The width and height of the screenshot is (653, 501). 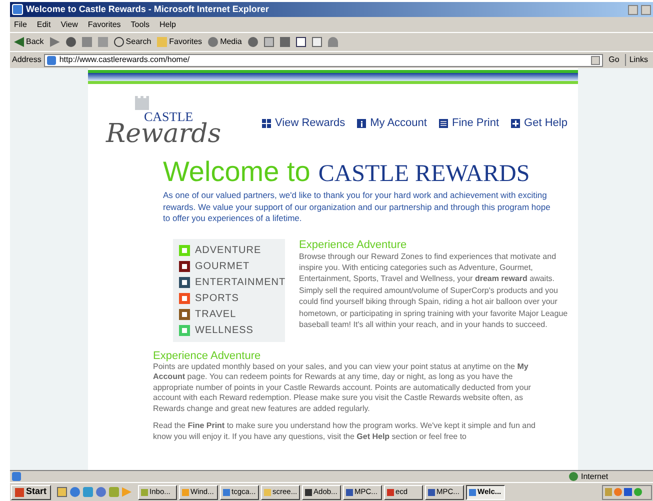 What do you see at coordinates (232, 250) in the screenshot?
I see `category-link: ADVENTURE` at bounding box center [232, 250].